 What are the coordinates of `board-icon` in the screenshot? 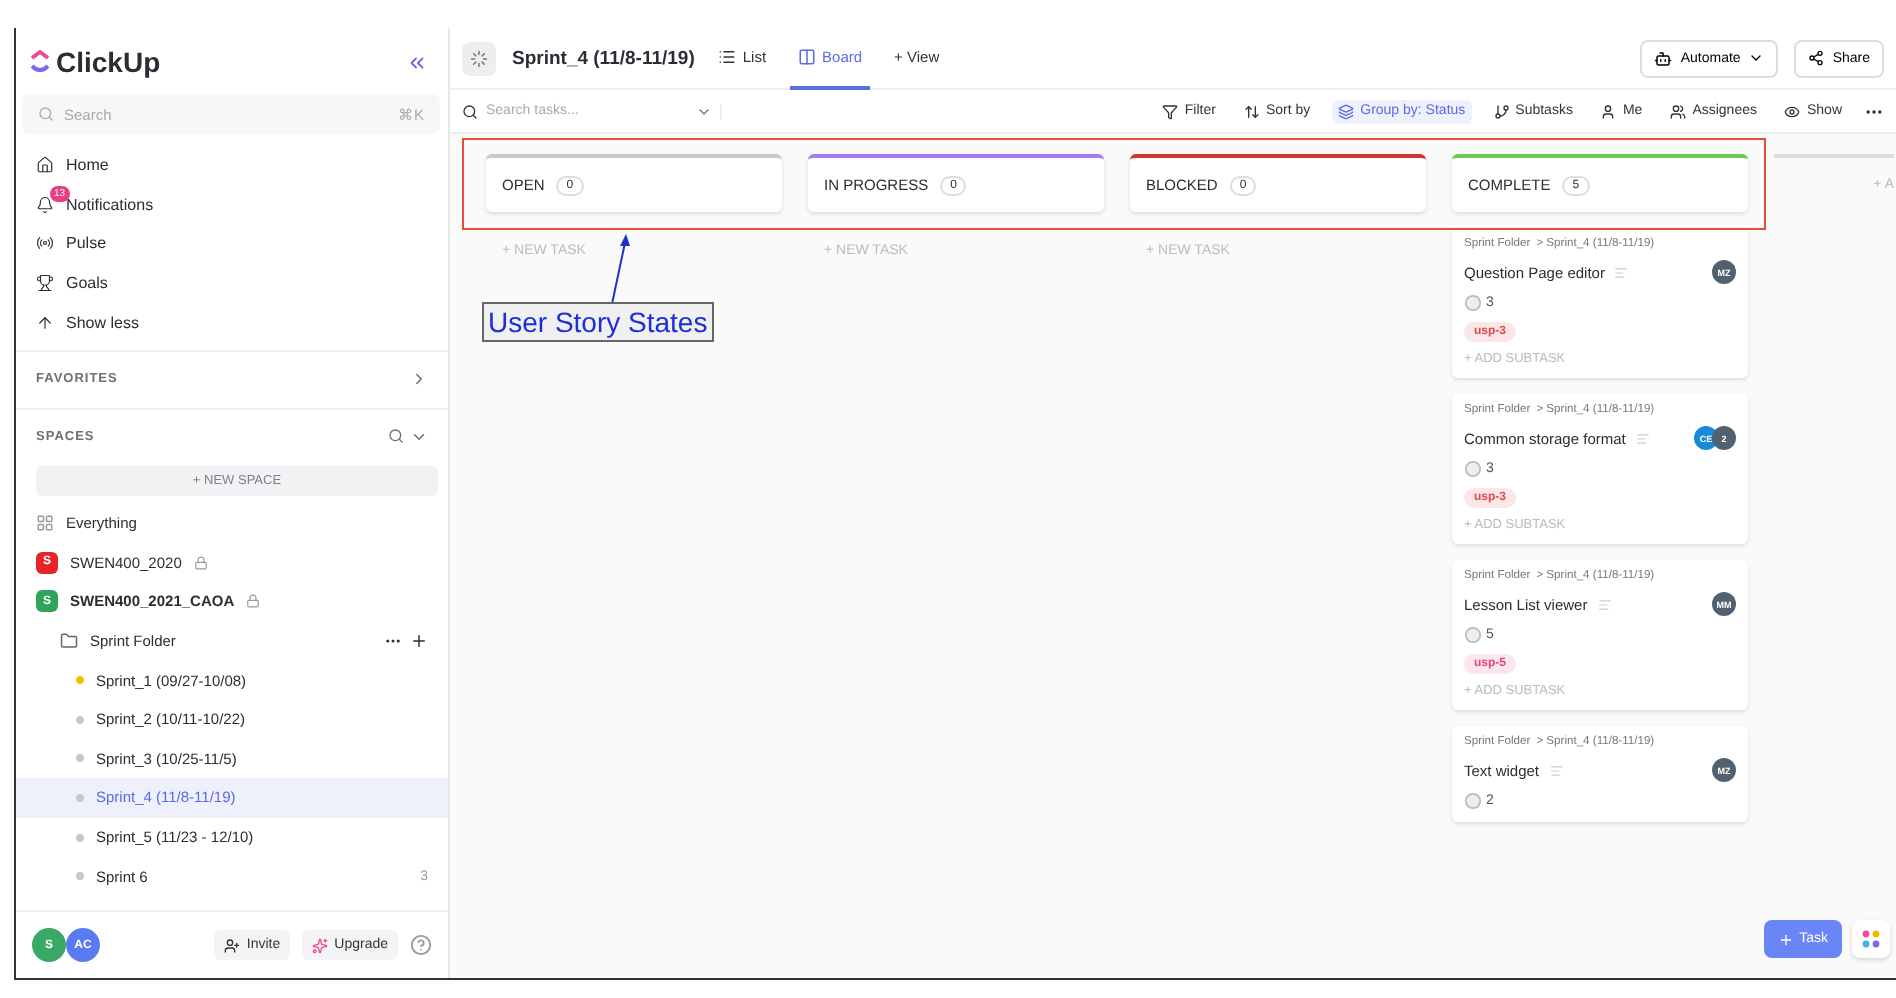 It's located at (807, 56).